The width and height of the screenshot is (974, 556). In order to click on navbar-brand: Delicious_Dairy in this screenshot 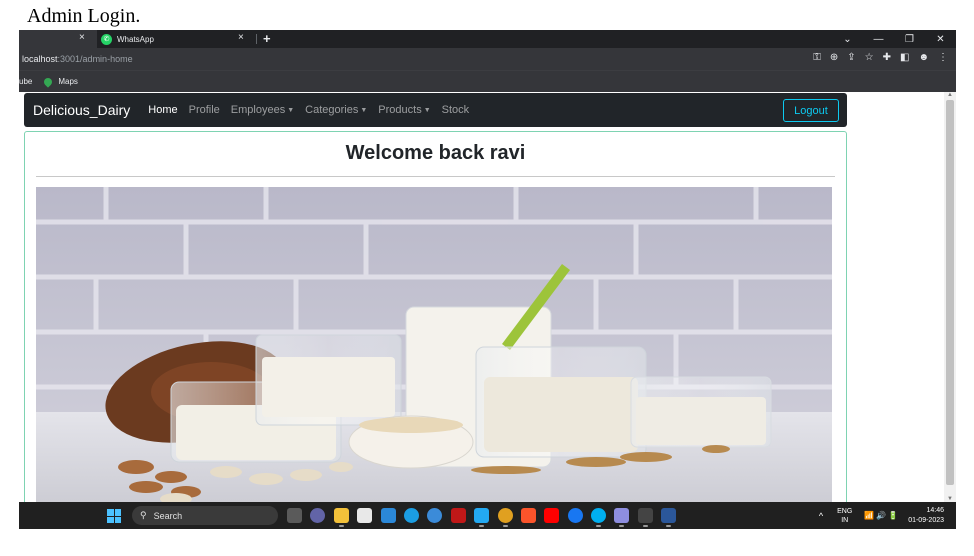, I will do `click(81, 110)`.